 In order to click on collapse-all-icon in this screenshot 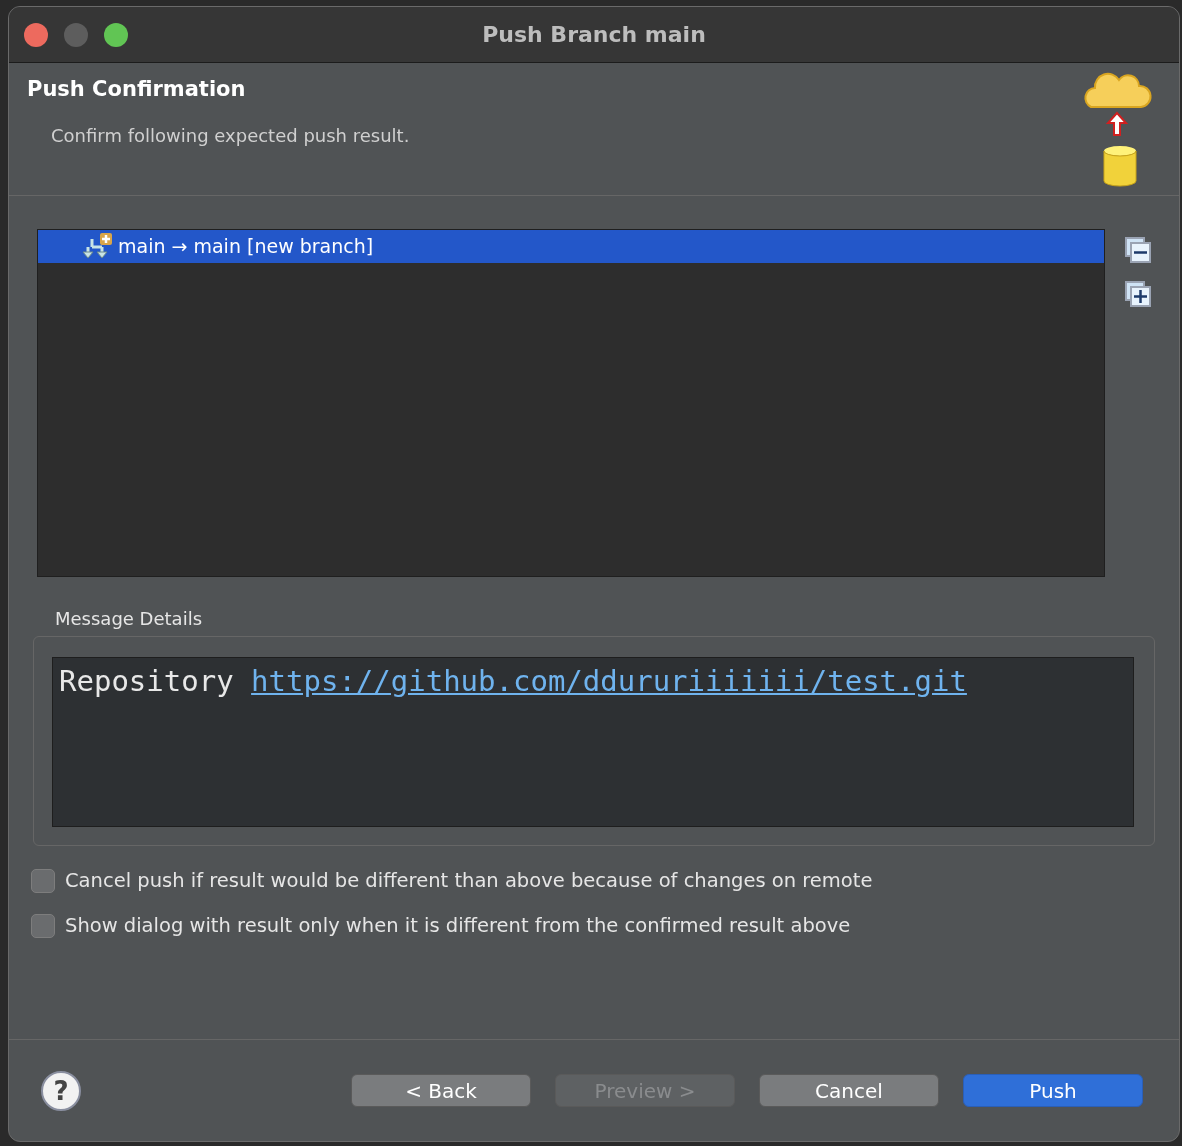, I will do `click(1138, 250)`.